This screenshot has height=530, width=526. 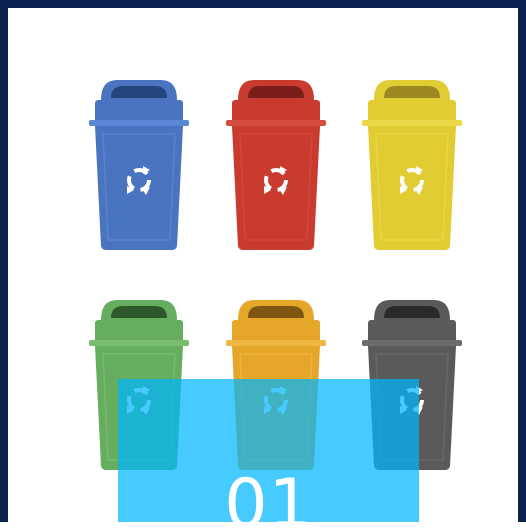 What do you see at coordinates (268, 494) in the screenshot?
I see `overlay-number: 01` at bounding box center [268, 494].